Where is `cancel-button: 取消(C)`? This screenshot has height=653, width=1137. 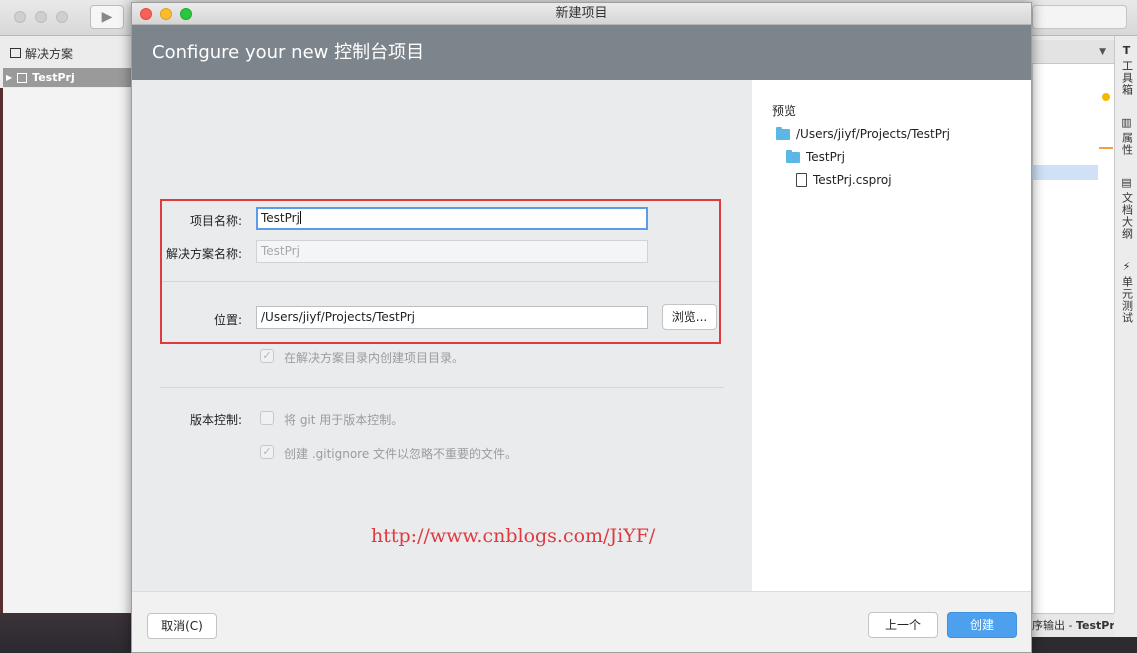
cancel-button: 取消(C) is located at coordinates (182, 626).